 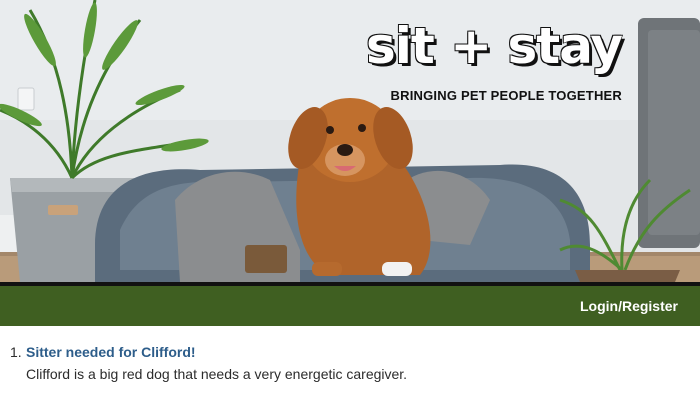 I want to click on list-item-number: 1., so click(x=16, y=352).